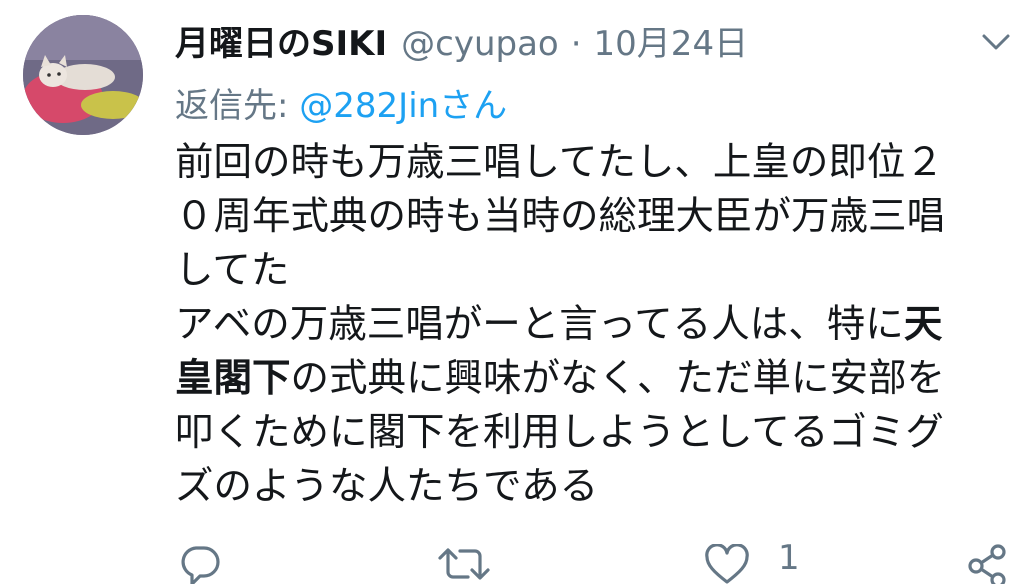 This screenshot has height=588, width=1032. I want to click on reply-context: 返信先: @282Jinさん, so click(341, 102).